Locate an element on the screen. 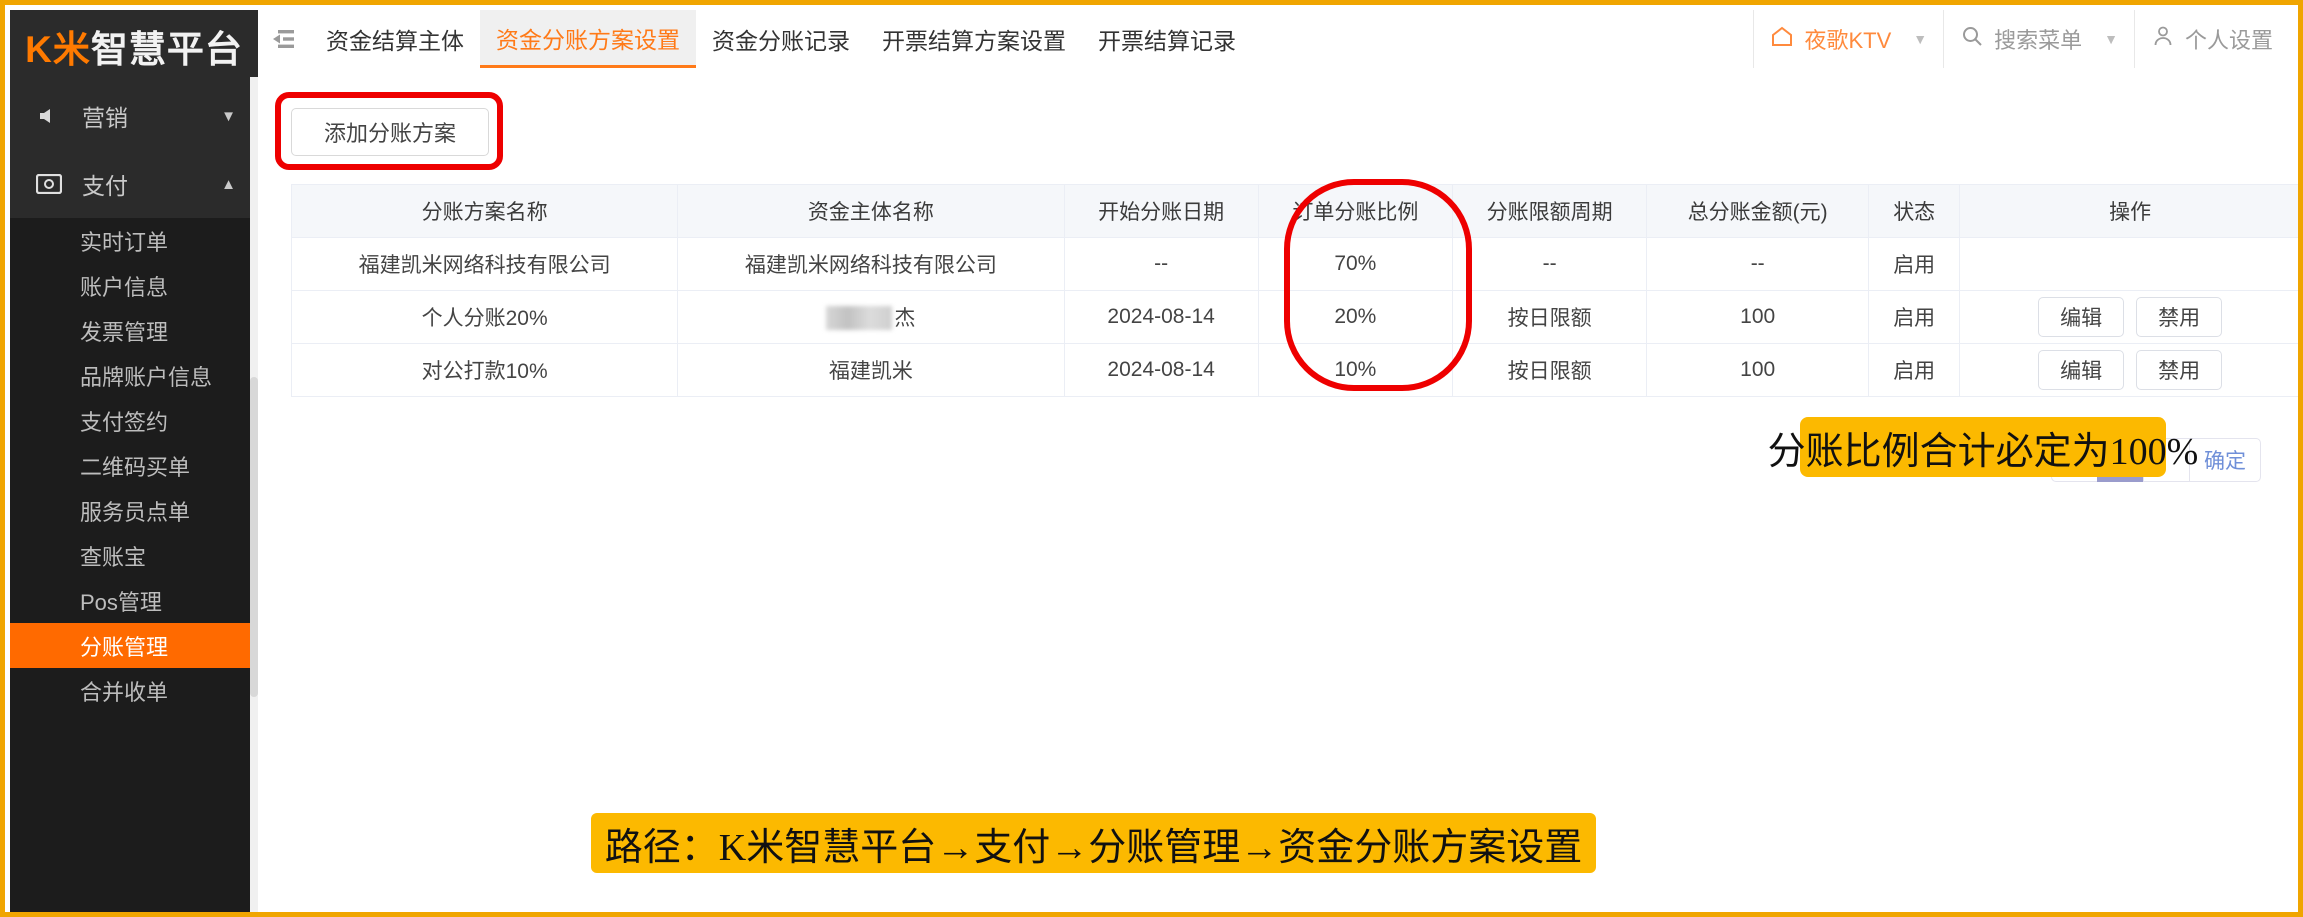 The image size is (2303, 917). sidebar-item-qrcode-payment: 二维码买单 is located at coordinates (134, 465).